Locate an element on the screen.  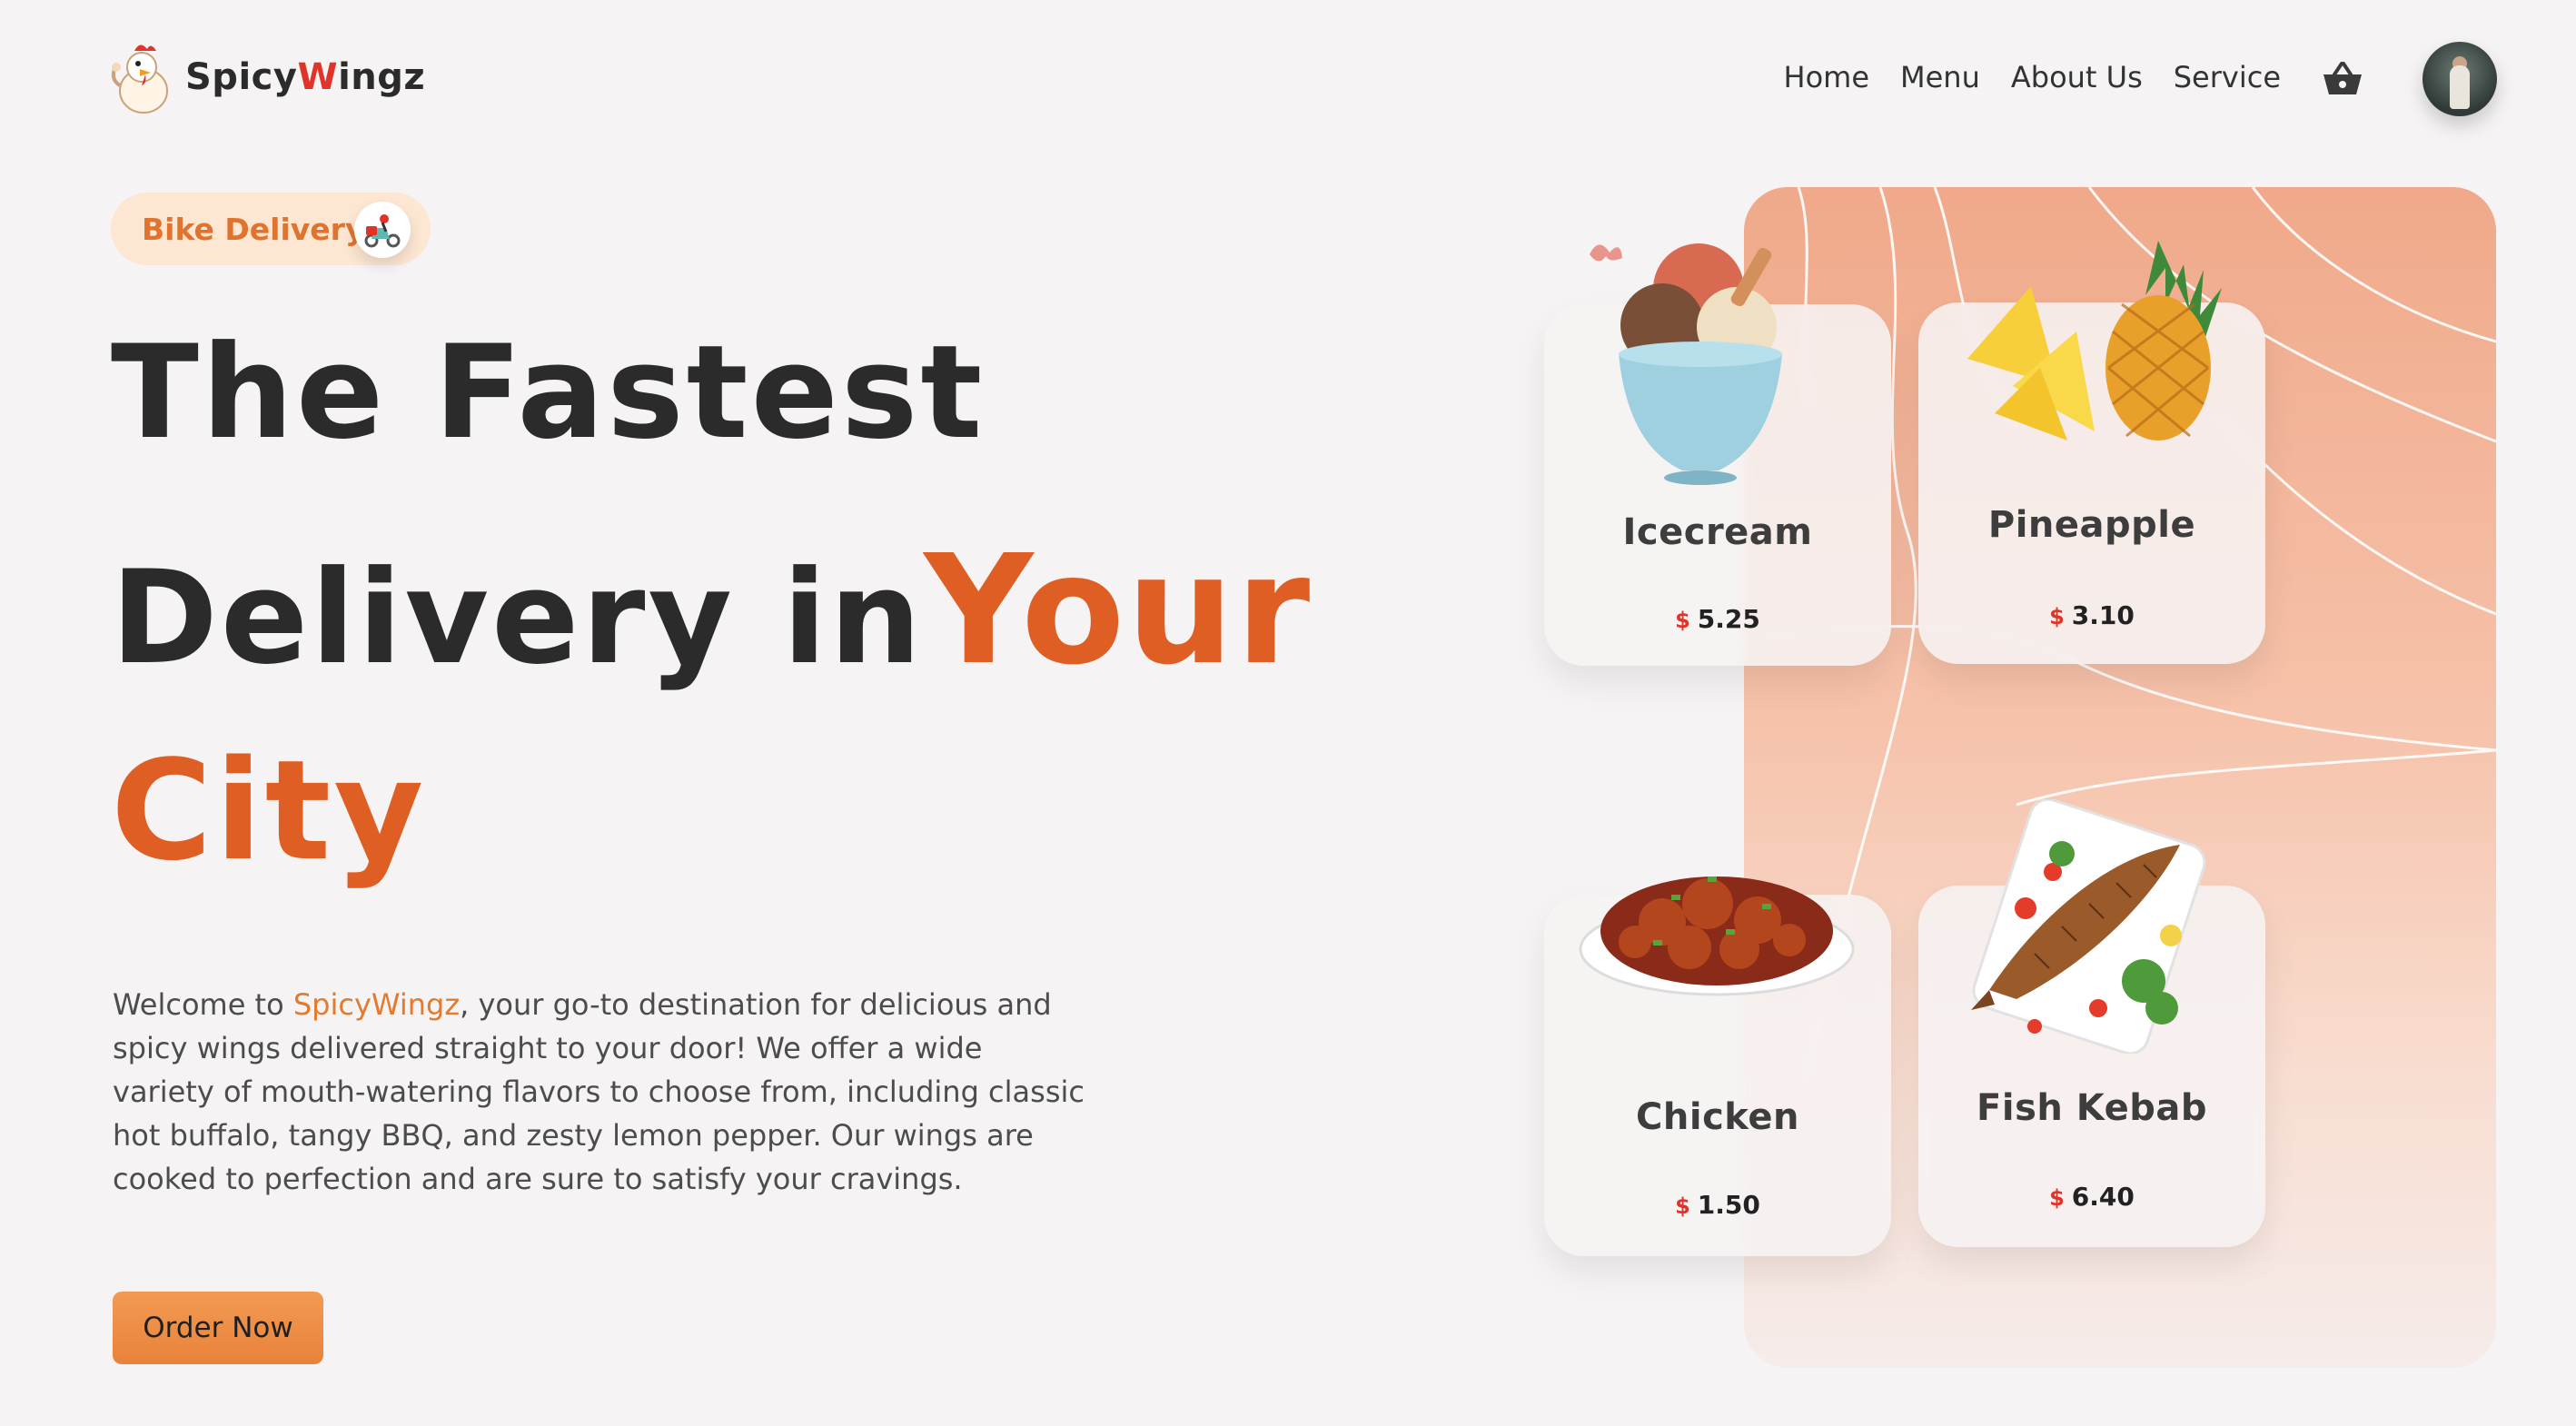
card-title: Fish Kebab is located at coordinates (2092, 1108).